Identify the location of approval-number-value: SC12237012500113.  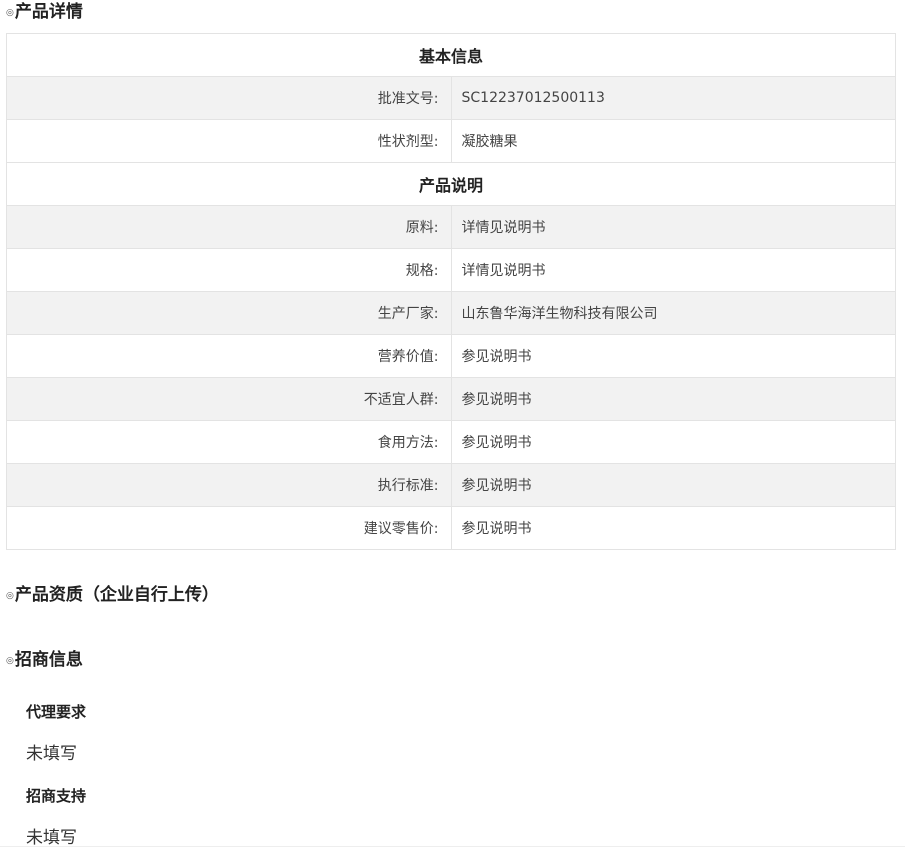
(673, 98).